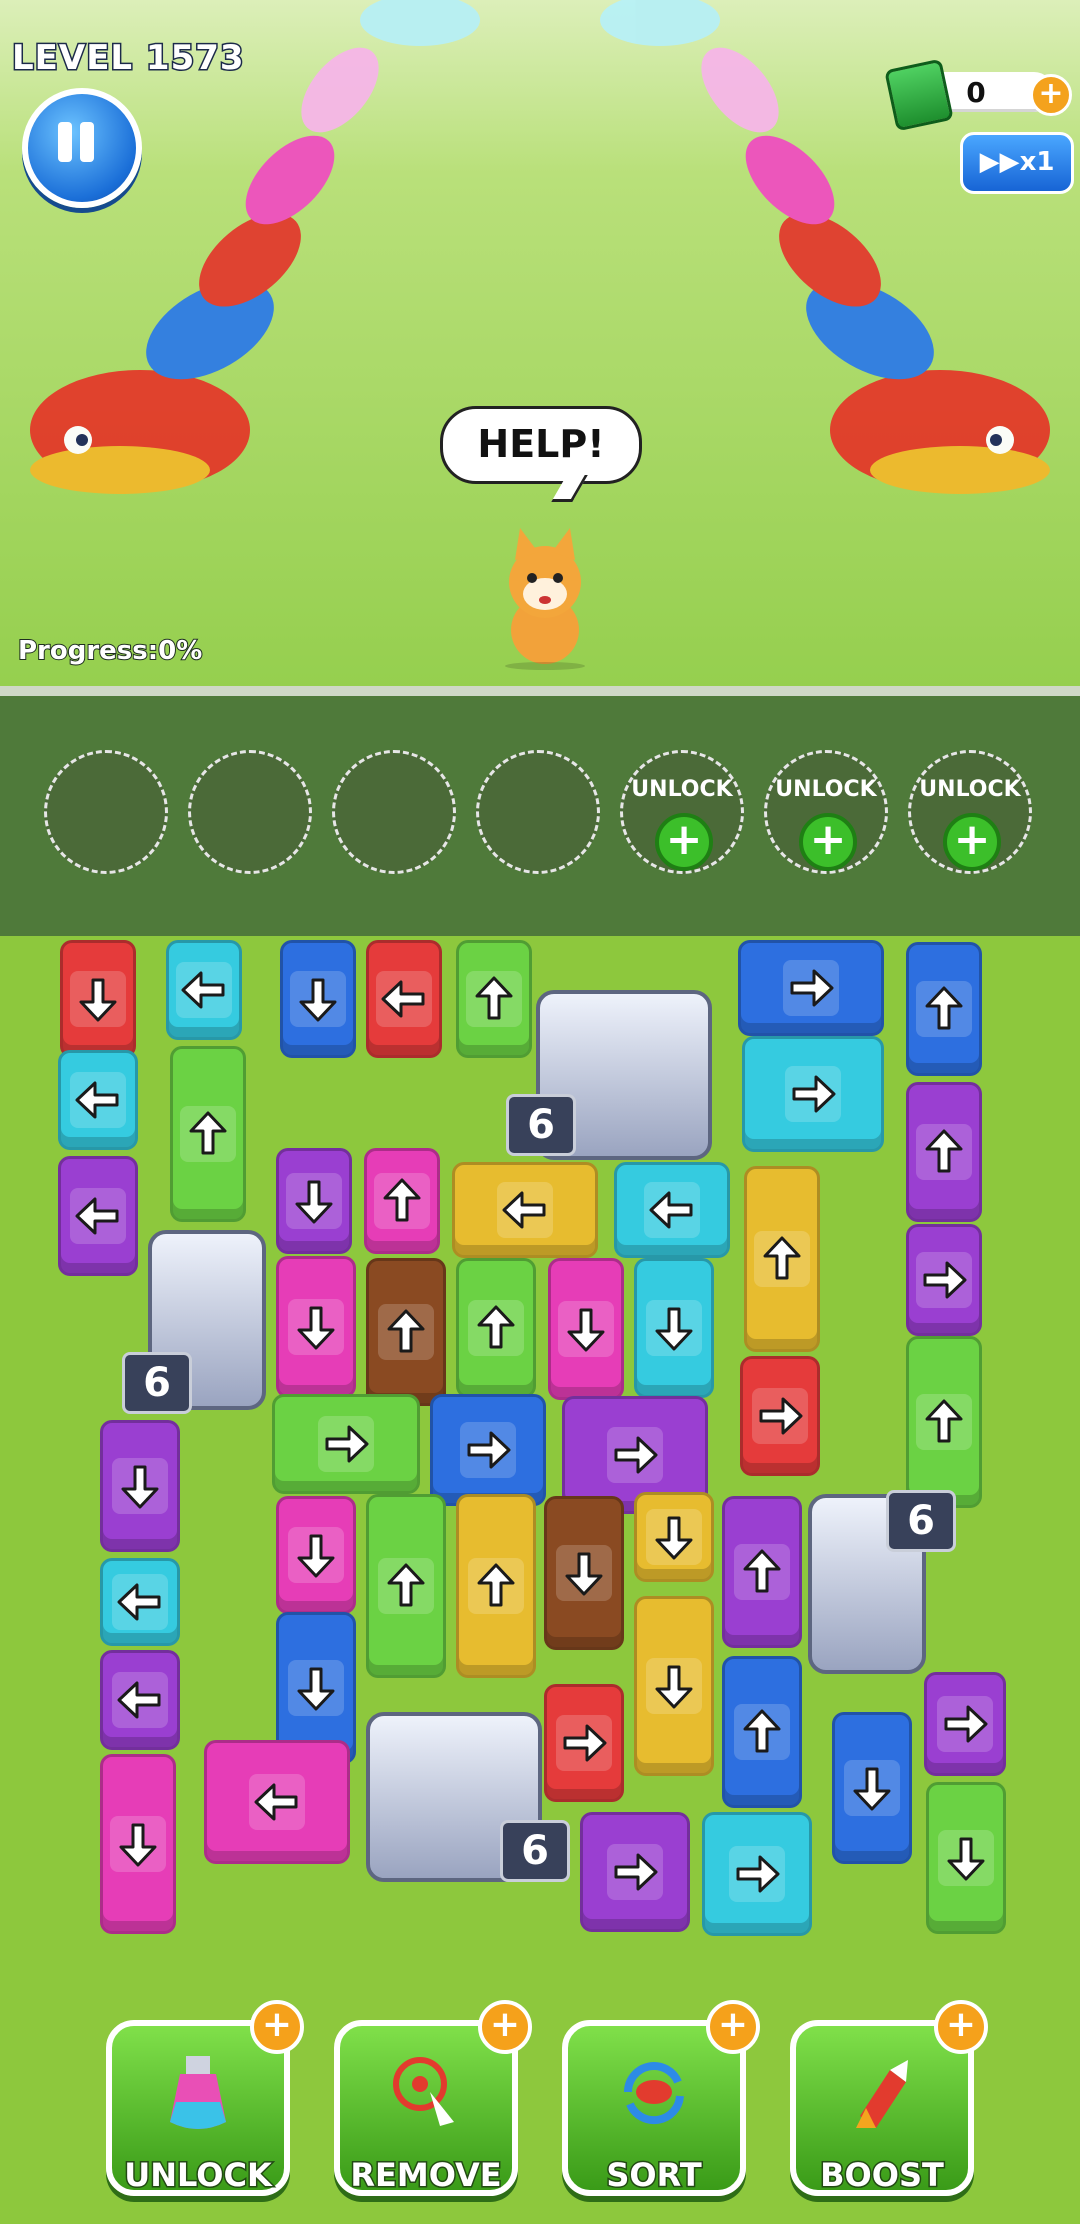  Describe the element at coordinates (882, 2175) in the screenshot. I see `boost-booster-label: BOOST` at that location.